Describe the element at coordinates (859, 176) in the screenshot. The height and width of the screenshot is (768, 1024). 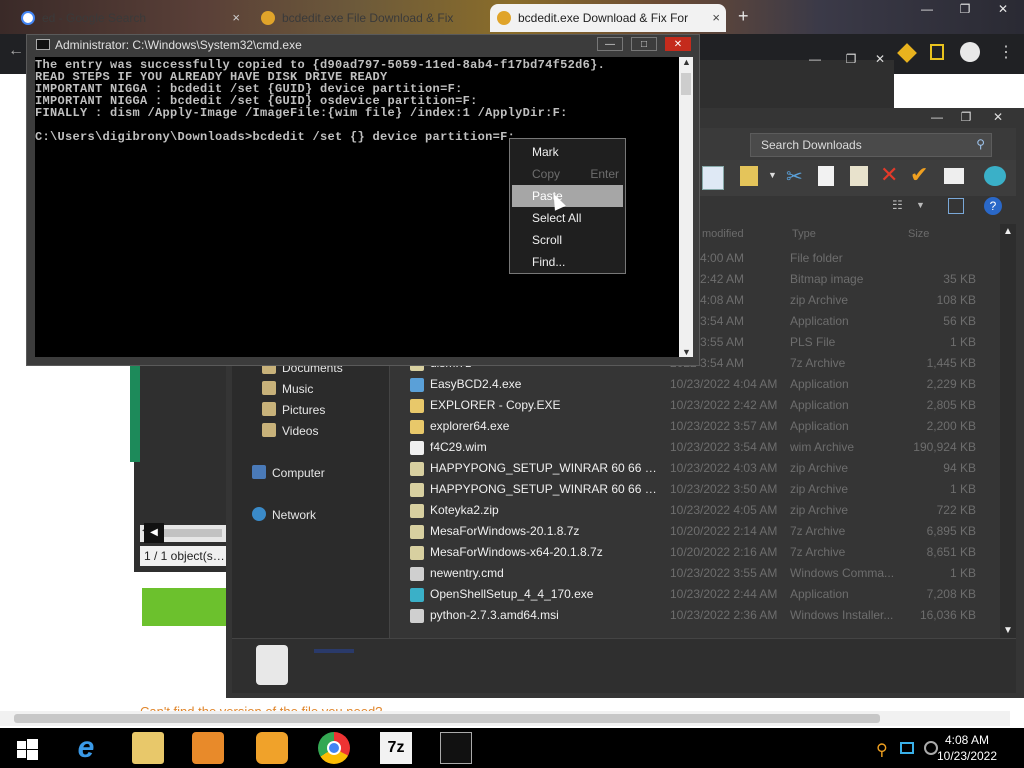
I see `paste-icon` at that location.